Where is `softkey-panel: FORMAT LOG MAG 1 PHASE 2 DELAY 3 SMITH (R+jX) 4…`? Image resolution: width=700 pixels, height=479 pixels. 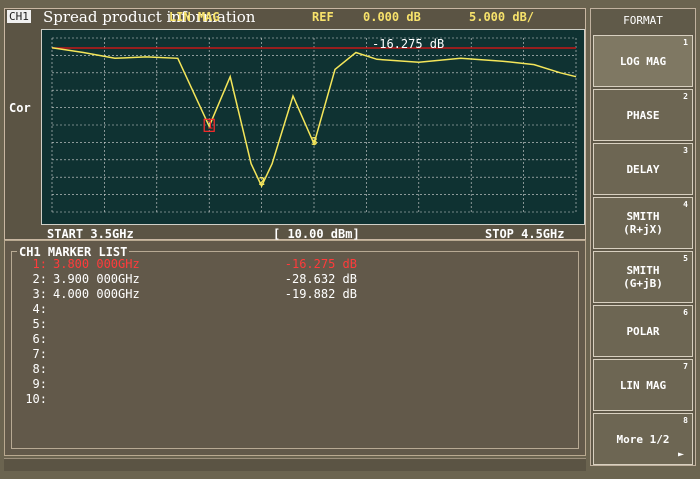 softkey-panel: FORMAT LOG MAG 1 PHASE 2 DELAY 3 SMITH (R+jX) 4… is located at coordinates (643, 237).